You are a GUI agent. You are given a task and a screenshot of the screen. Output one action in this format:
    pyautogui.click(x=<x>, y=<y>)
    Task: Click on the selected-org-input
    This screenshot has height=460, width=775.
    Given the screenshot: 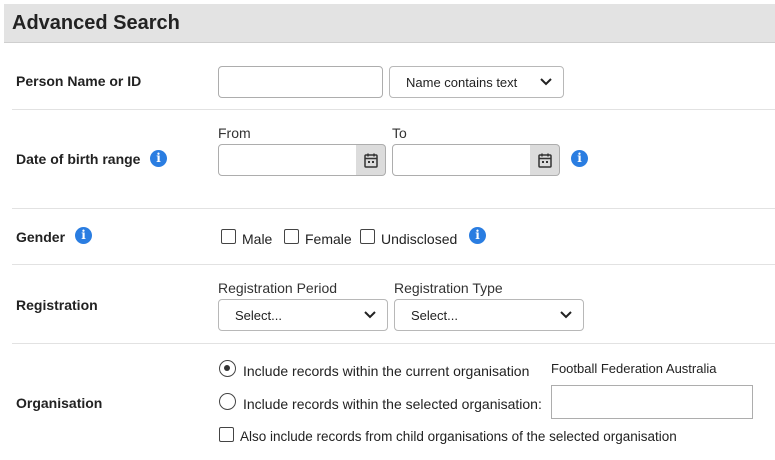 What is the action you would take?
    pyautogui.click(x=652, y=402)
    